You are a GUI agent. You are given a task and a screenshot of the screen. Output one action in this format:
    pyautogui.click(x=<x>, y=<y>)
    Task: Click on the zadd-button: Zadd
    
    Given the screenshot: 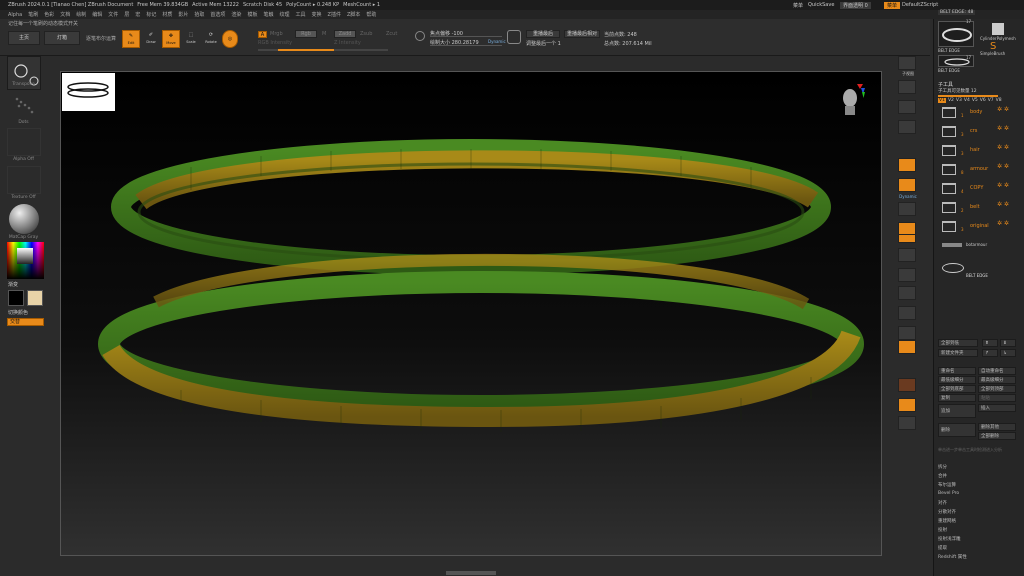 What is the action you would take?
    pyautogui.click(x=345, y=34)
    